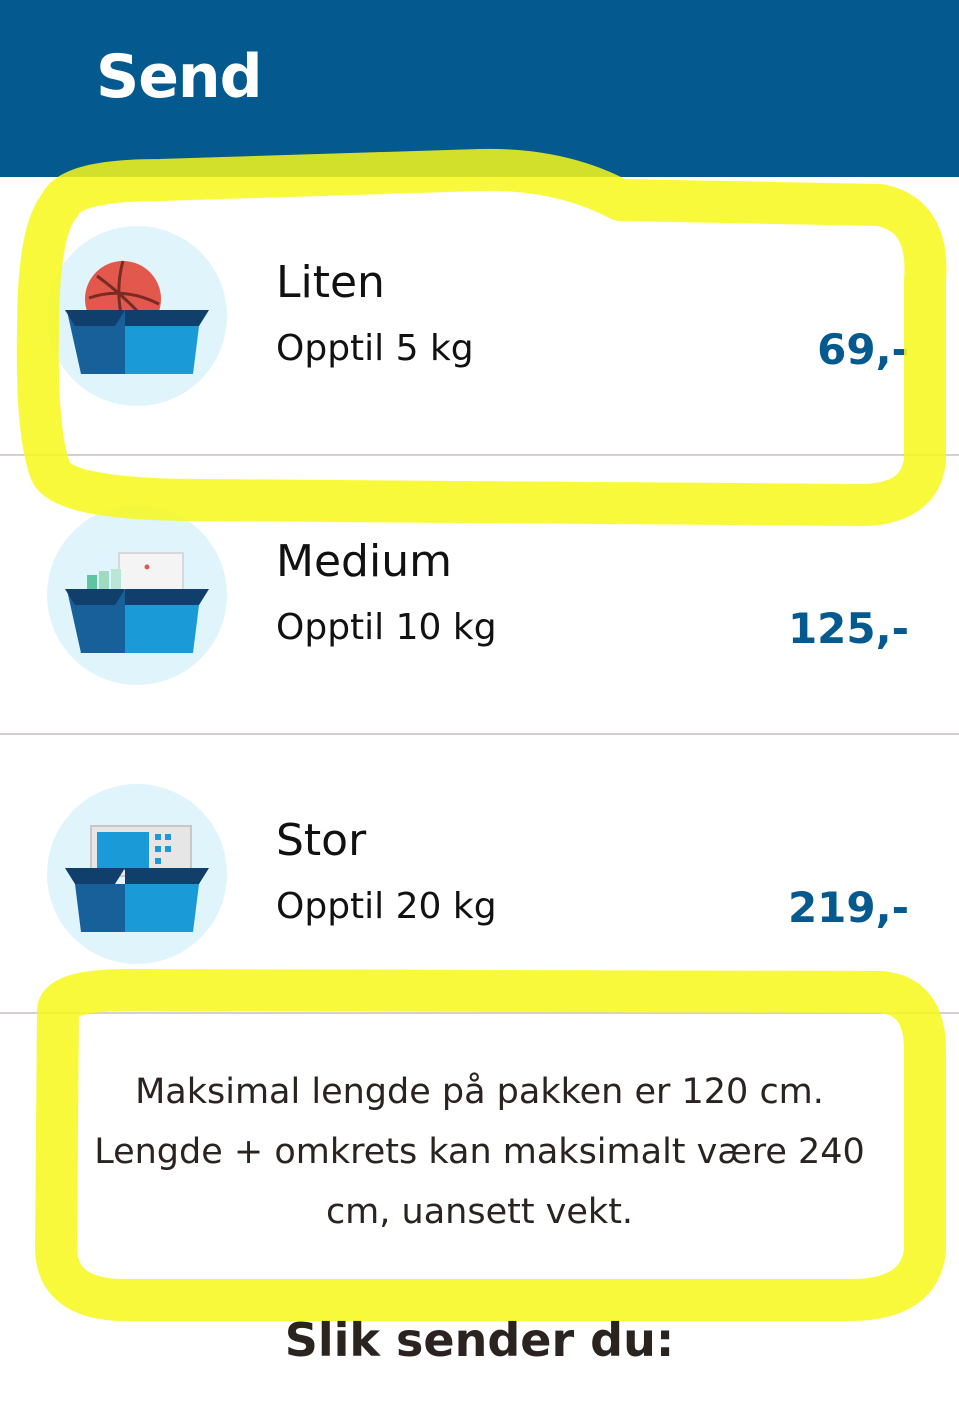 This screenshot has height=1413, width=959. What do you see at coordinates (137, 595) in the screenshot?
I see `box-with-books-icon` at bounding box center [137, 595].